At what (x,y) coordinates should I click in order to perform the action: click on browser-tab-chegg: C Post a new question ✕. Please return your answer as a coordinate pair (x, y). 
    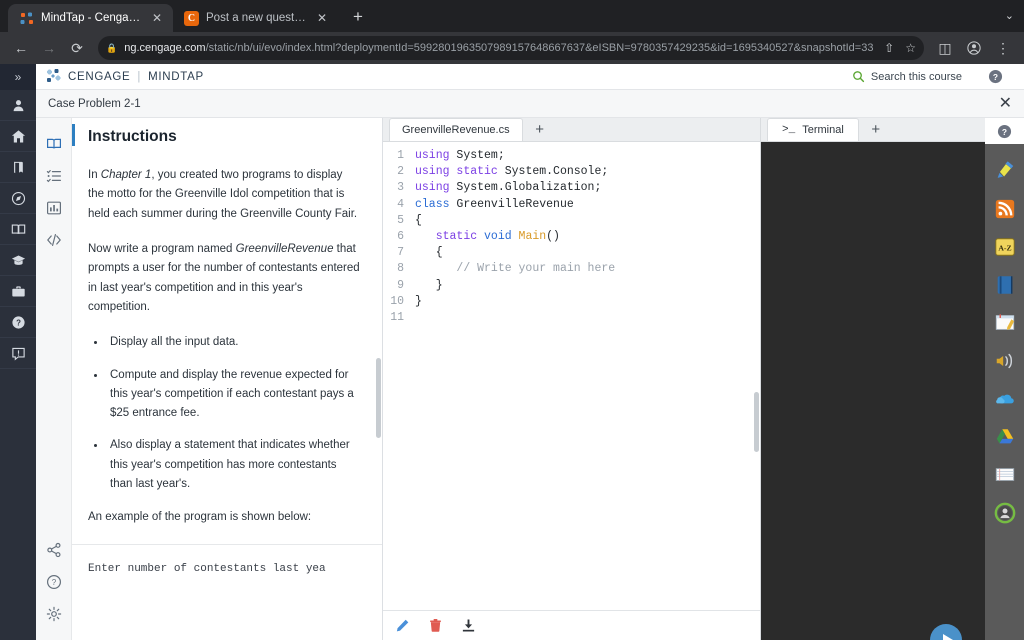
    Looking at the image, I should click on (255, 18).